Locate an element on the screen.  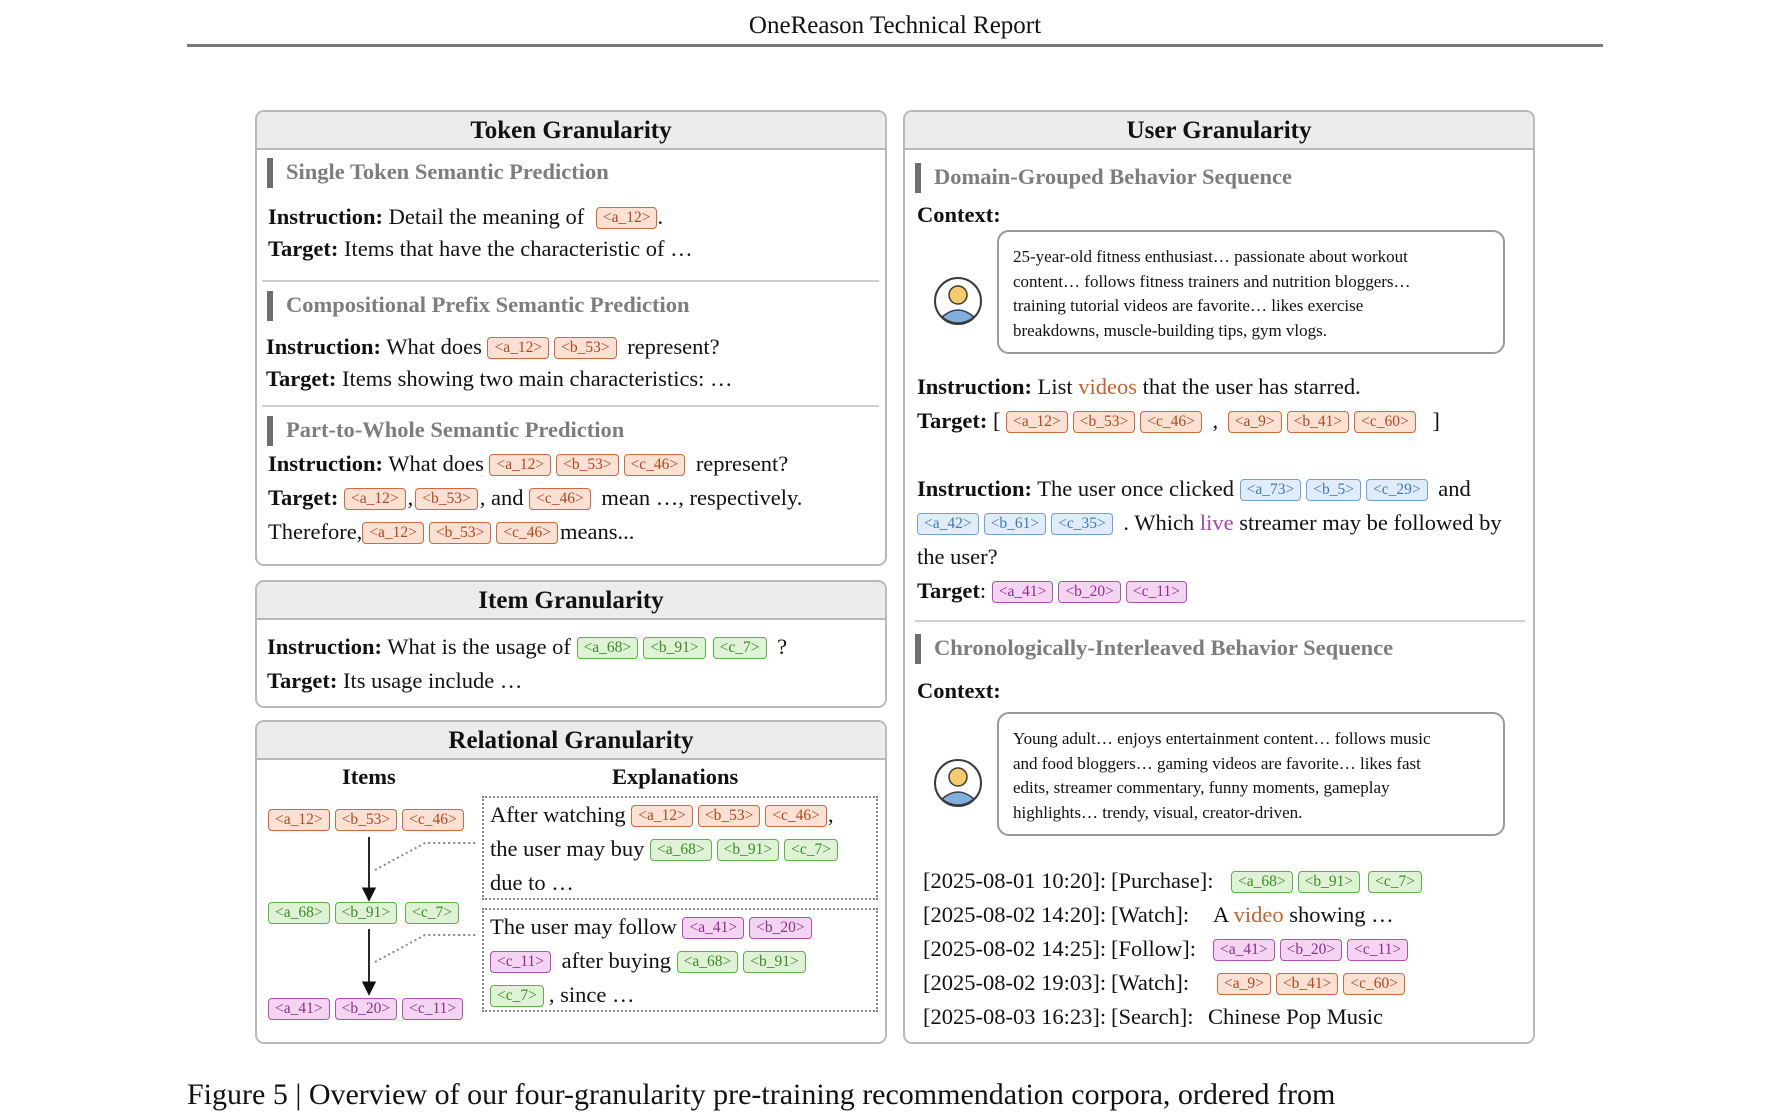
domain-grouped-heading: Domain-Grouped Behavior Sequence is located at coordinates (1103, 178).